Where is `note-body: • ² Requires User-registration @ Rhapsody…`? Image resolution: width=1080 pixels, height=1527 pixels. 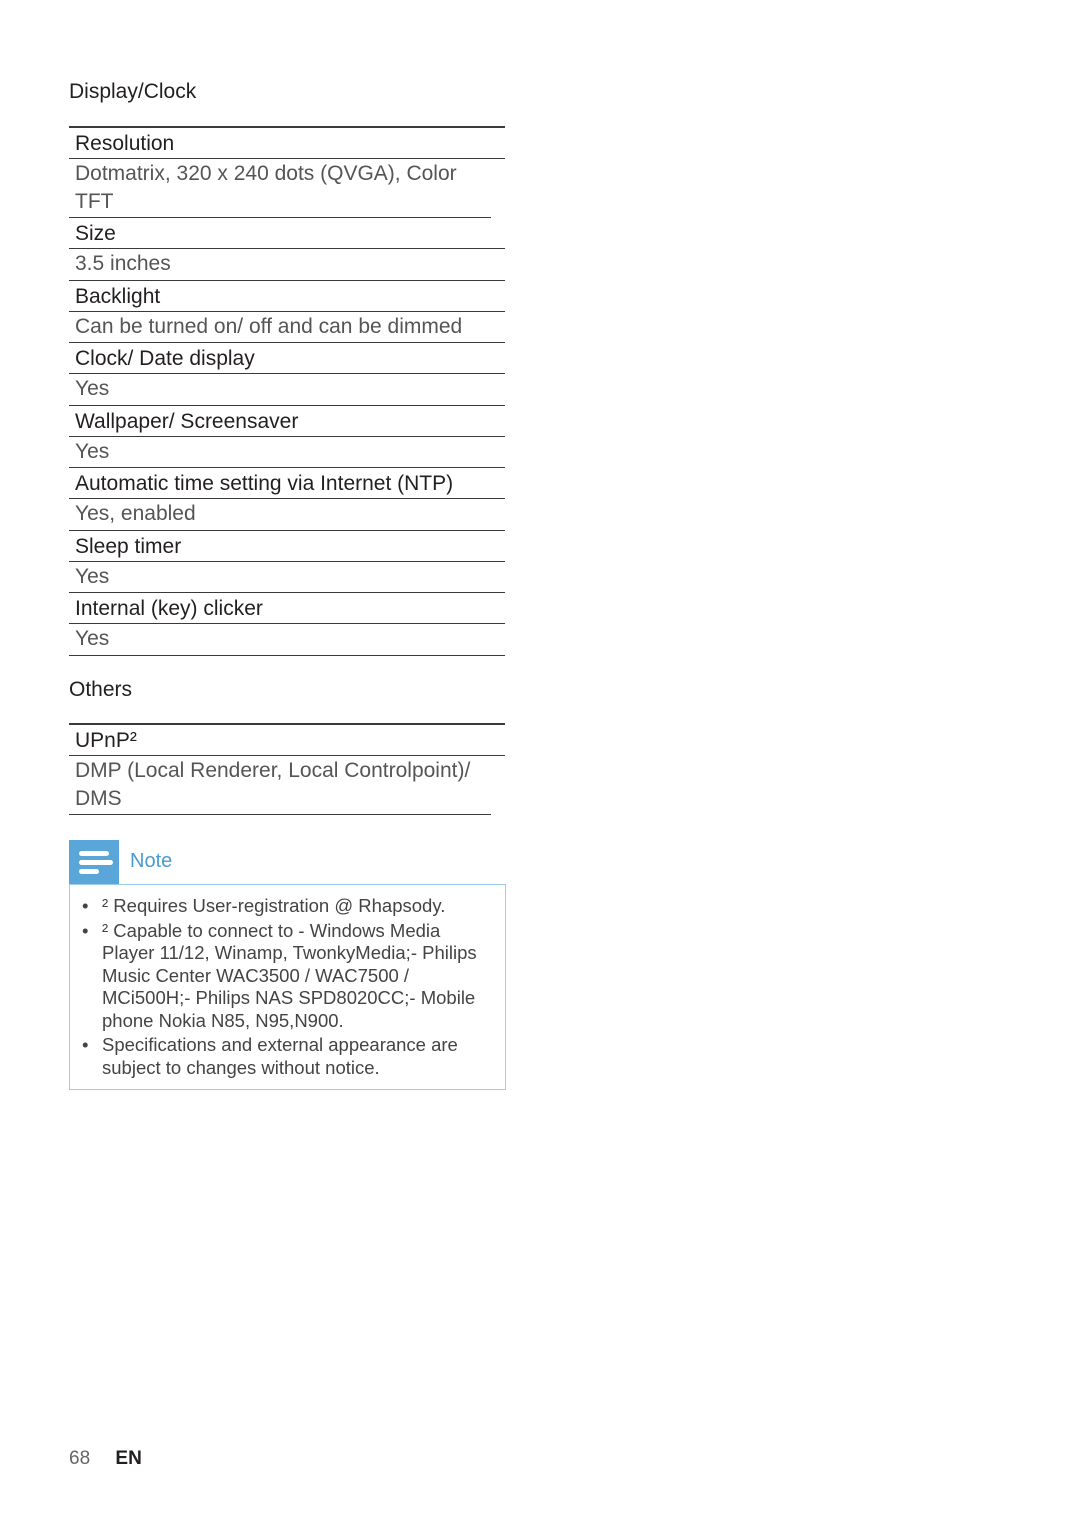
note-body: • ² Requires User-registration @ Rhapsody… is located at coordinates (287, 987).